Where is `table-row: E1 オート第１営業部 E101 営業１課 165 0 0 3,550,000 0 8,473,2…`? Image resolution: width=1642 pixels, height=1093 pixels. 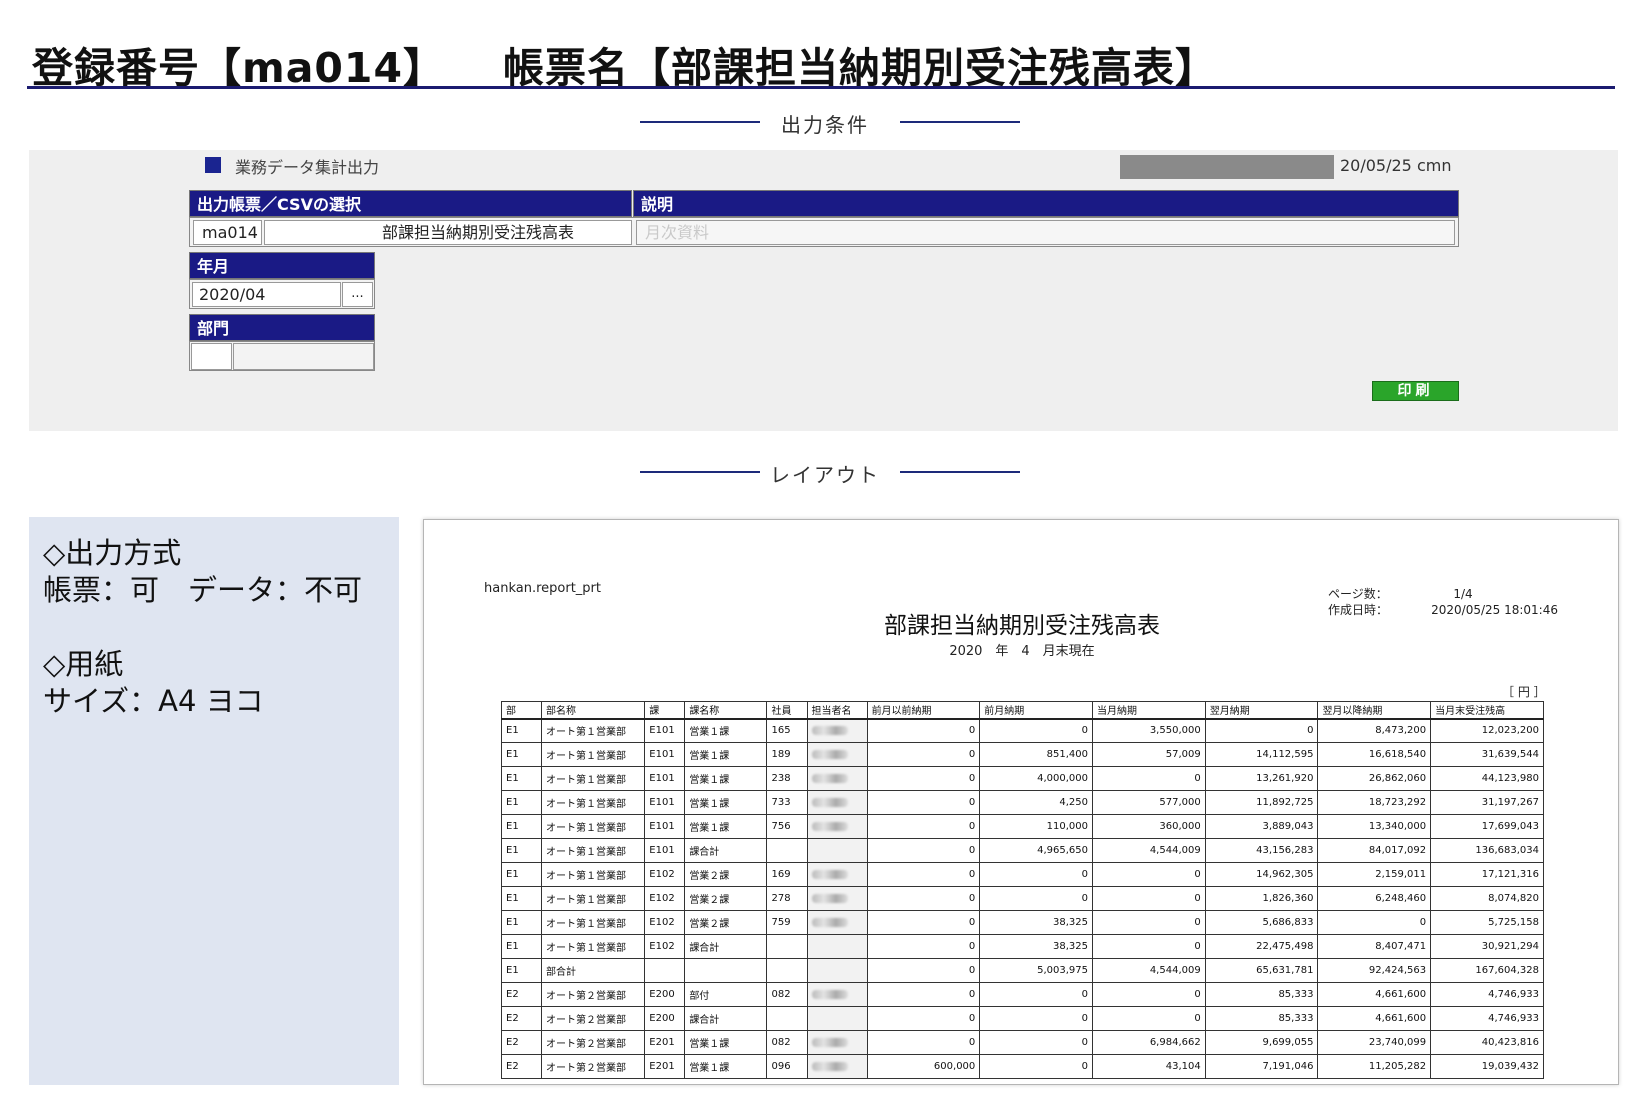 table-row: E1 オート第１営業部 E101 営業１課 165 0 0 3,550,000 0 8,473,2… is located at coordinates (1022, 730).